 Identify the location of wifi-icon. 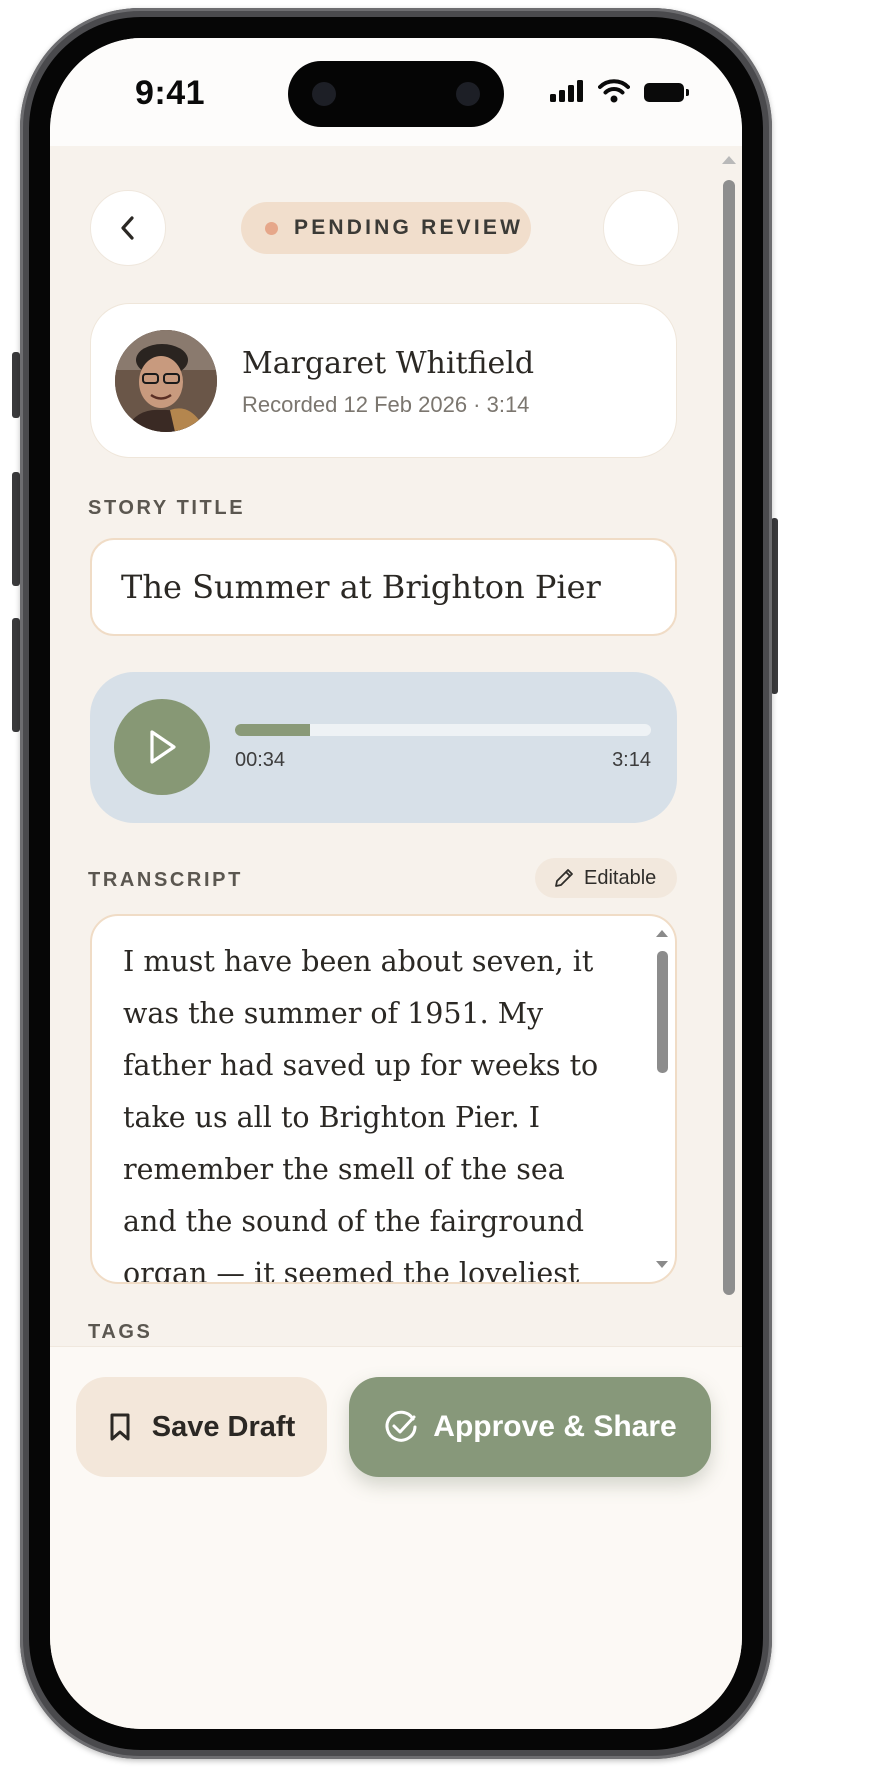
(614, 91).